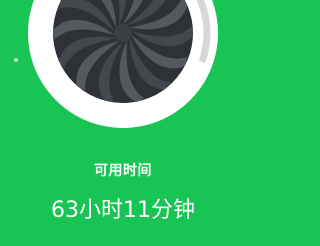 The height and width of the screenshot is (246, 320). I want to click on indicator-dot, so click(16, 60).